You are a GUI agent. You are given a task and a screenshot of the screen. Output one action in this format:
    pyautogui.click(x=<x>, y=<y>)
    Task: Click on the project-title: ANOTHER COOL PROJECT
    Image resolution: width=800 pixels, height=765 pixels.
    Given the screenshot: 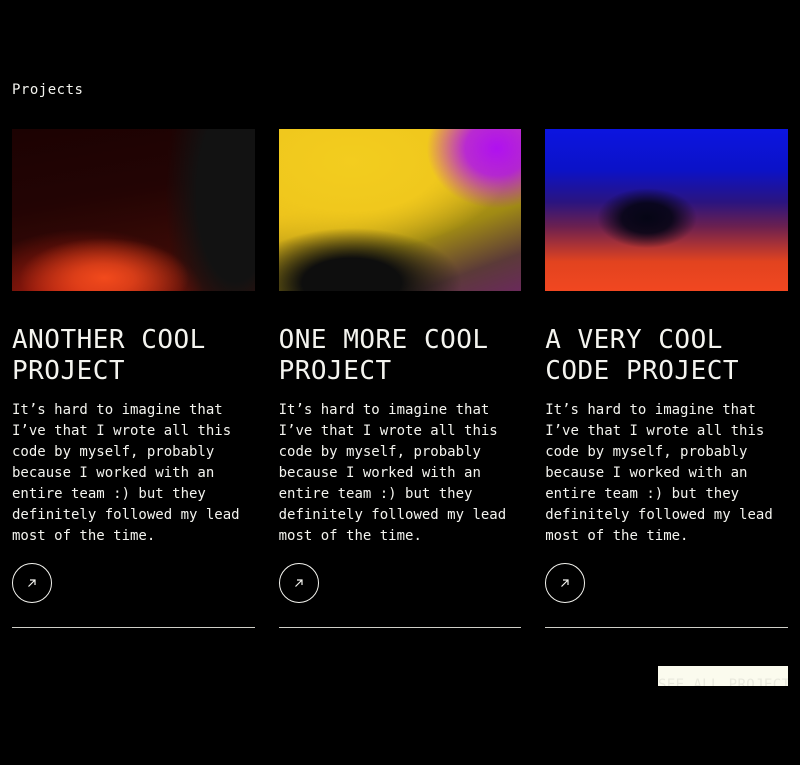 What is the action you would take?
    pyautogui.click(x=109, y=355)
    